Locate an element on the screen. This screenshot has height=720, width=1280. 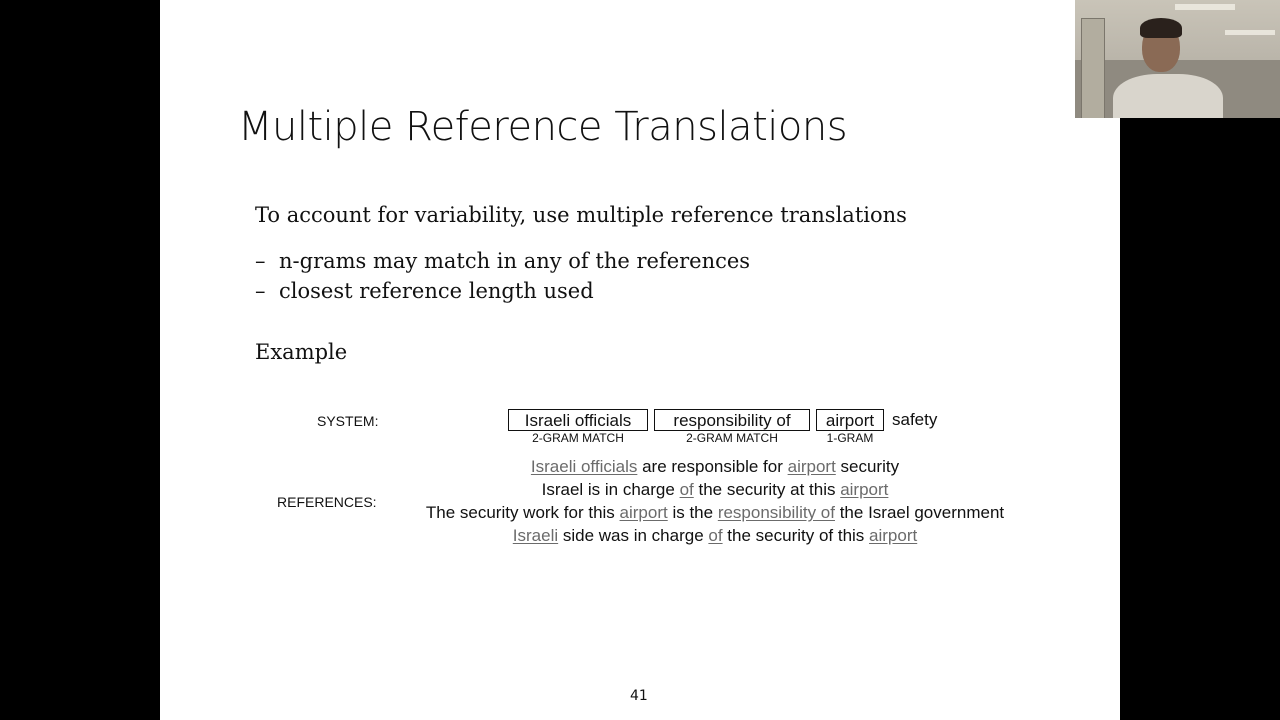
reference-text: side was in charge is located at coordinates (633, 535).